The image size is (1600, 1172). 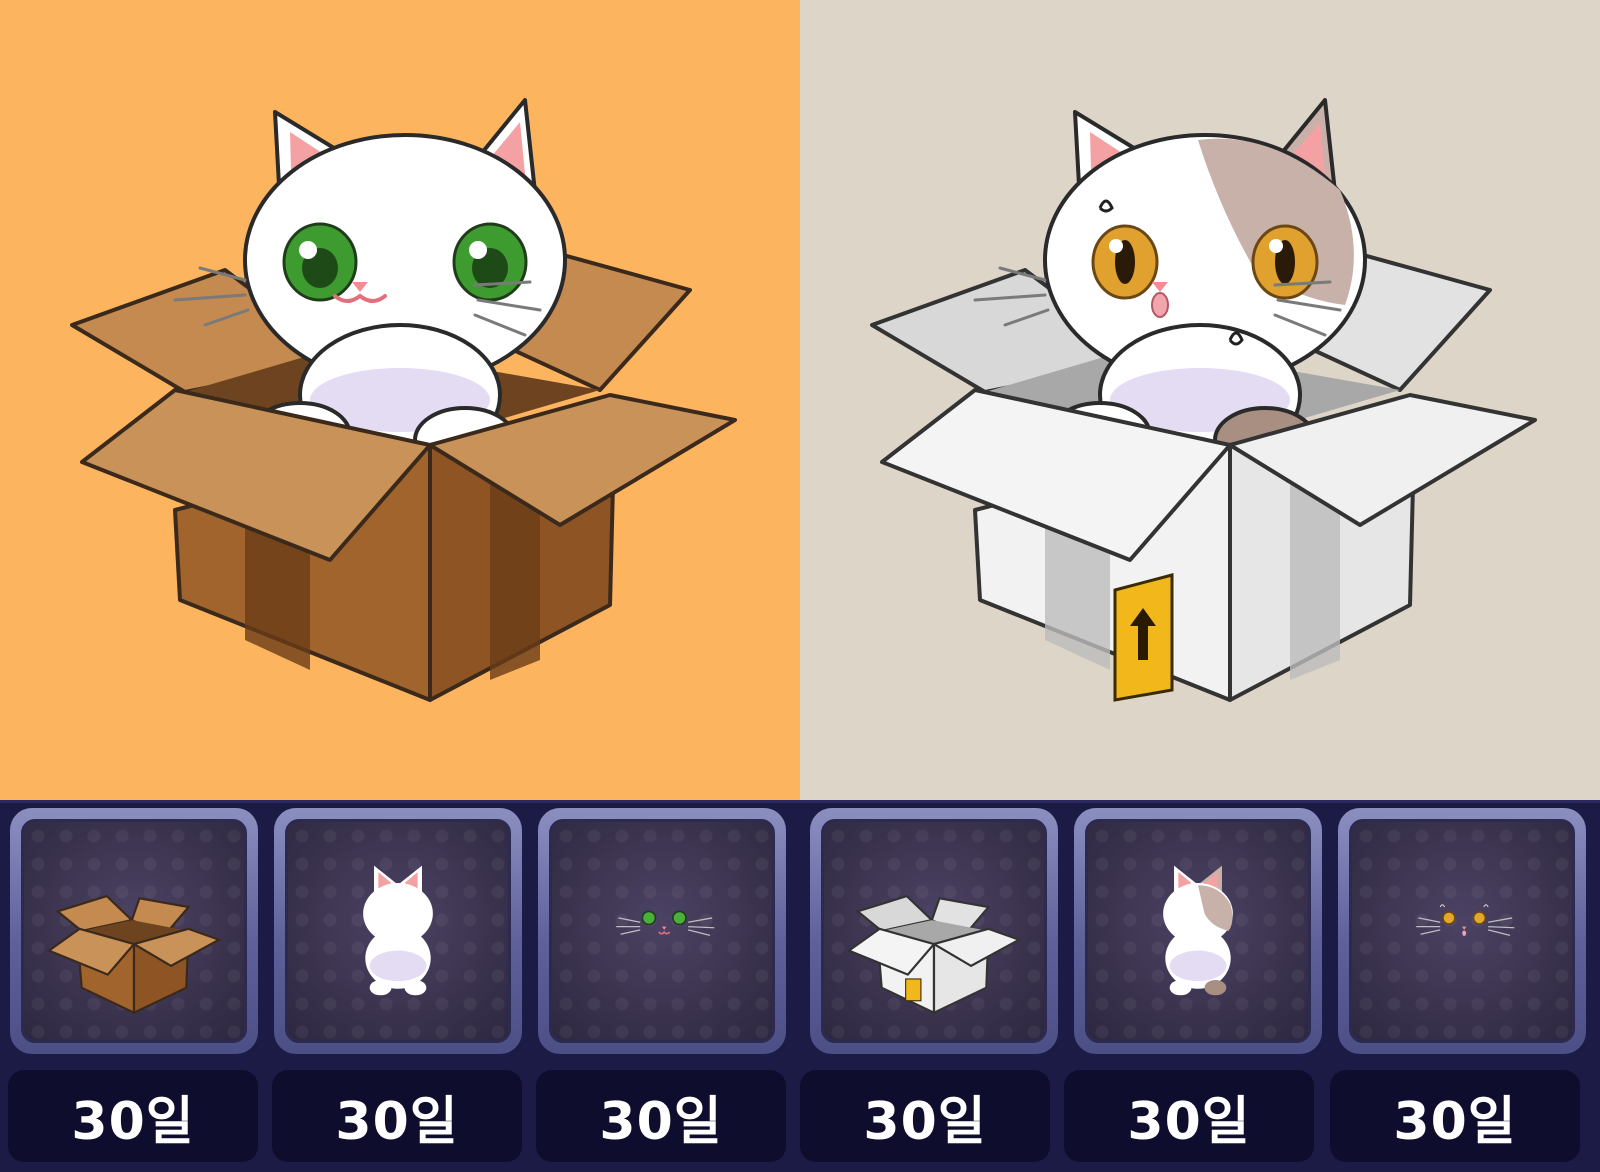 I want to click on calico-cat-icon, so click(x=1198, y=930).